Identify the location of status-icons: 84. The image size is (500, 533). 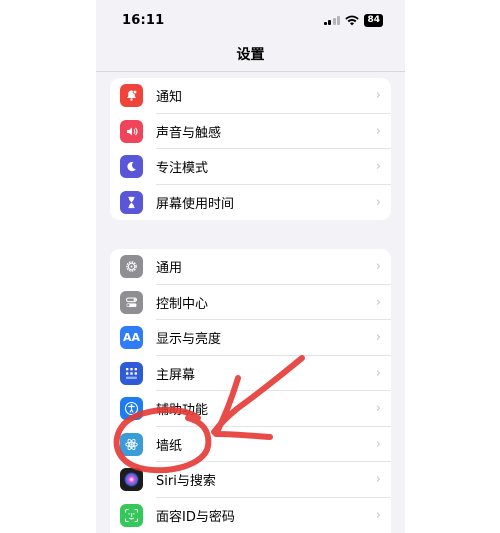
(353, 20).